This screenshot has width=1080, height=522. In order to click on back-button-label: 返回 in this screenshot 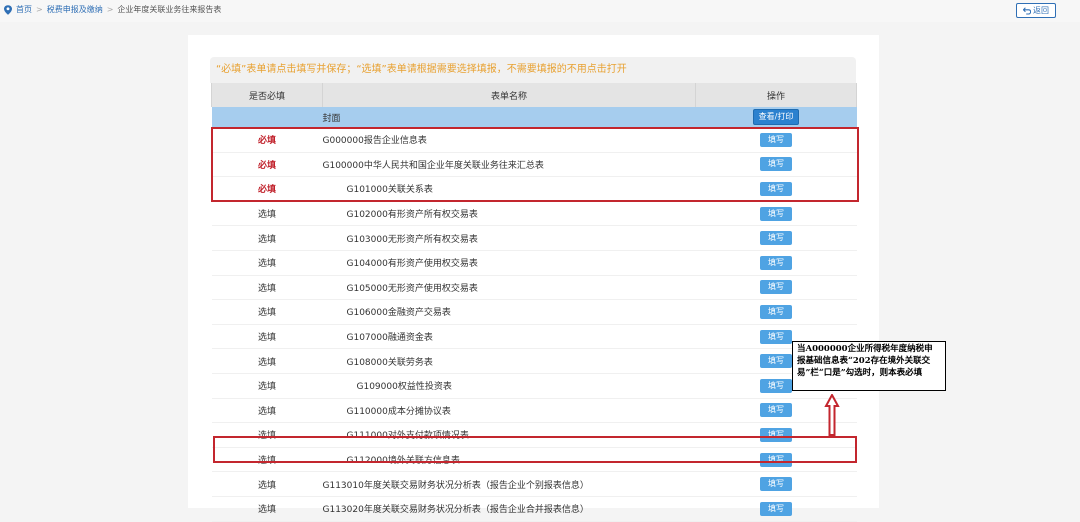, I will do `click(1041, 10)`.